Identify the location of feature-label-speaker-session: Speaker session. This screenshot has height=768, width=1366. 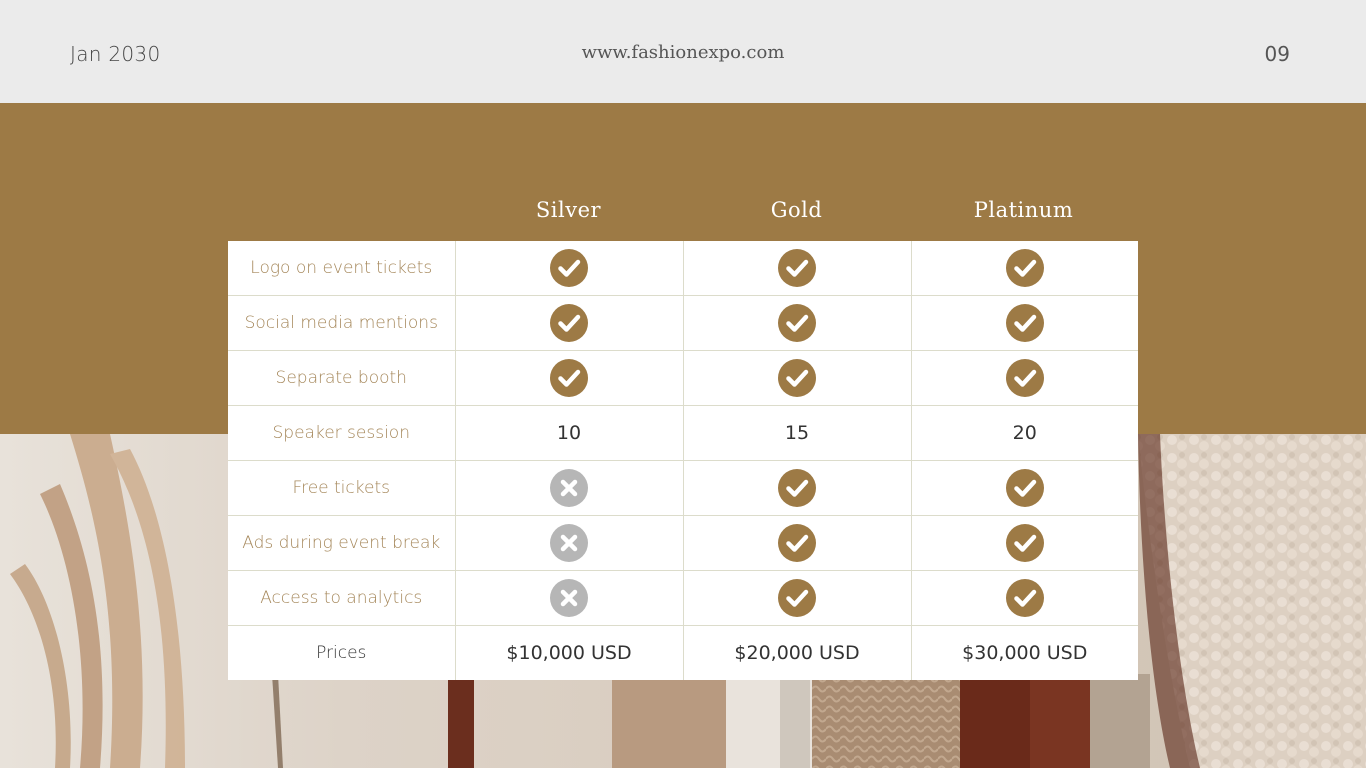
(342, 433).